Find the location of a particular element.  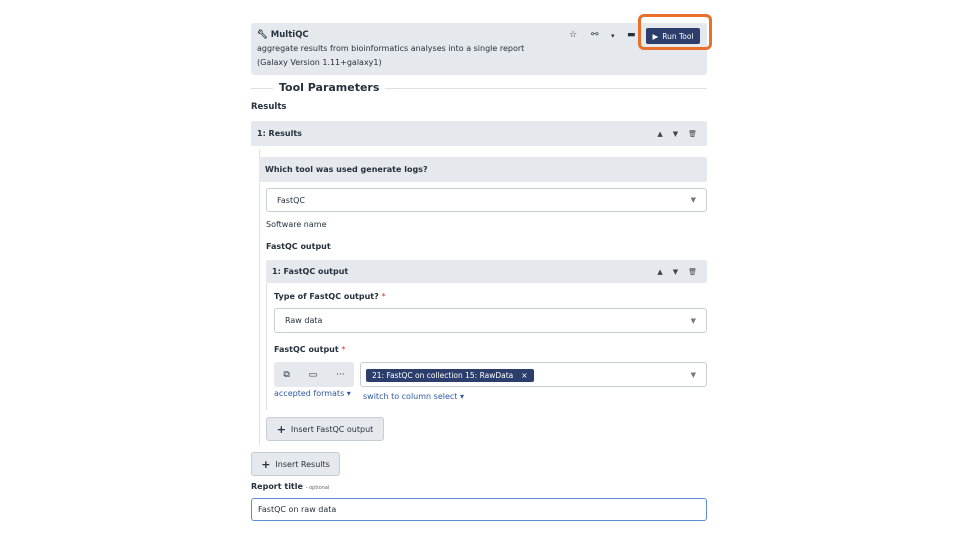

results-section-header: 1: Results ▲ ▼ 🗑︎ is located at coordinates (479, 133).